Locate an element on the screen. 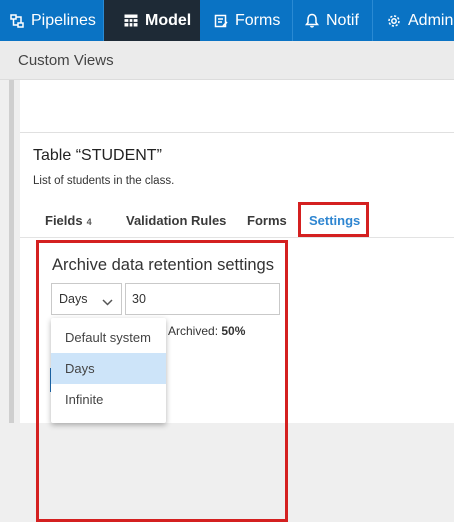 The image size is (454, 522). tab-fields-label: Fields is located at coordinates (64, 220).